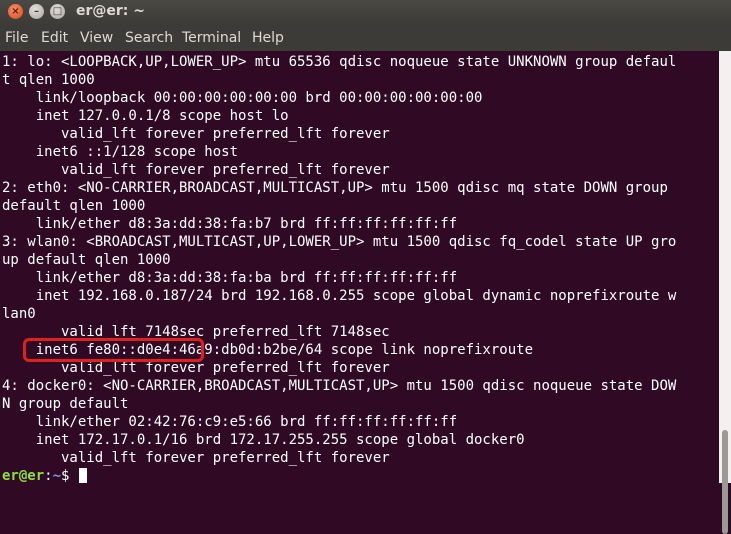  What do you see at coordinates (96, 38) in the screenshot?
I see `menu-view: View` at bounding box center [96, 38].